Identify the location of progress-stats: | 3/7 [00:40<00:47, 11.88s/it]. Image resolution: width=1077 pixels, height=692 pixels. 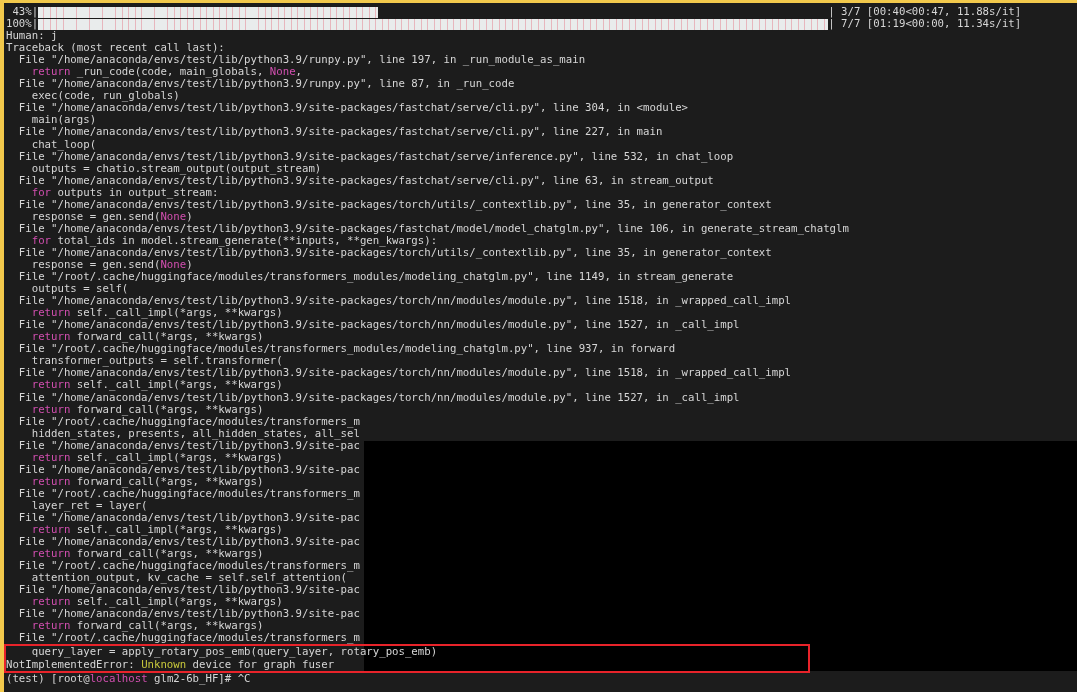
(925, 12).